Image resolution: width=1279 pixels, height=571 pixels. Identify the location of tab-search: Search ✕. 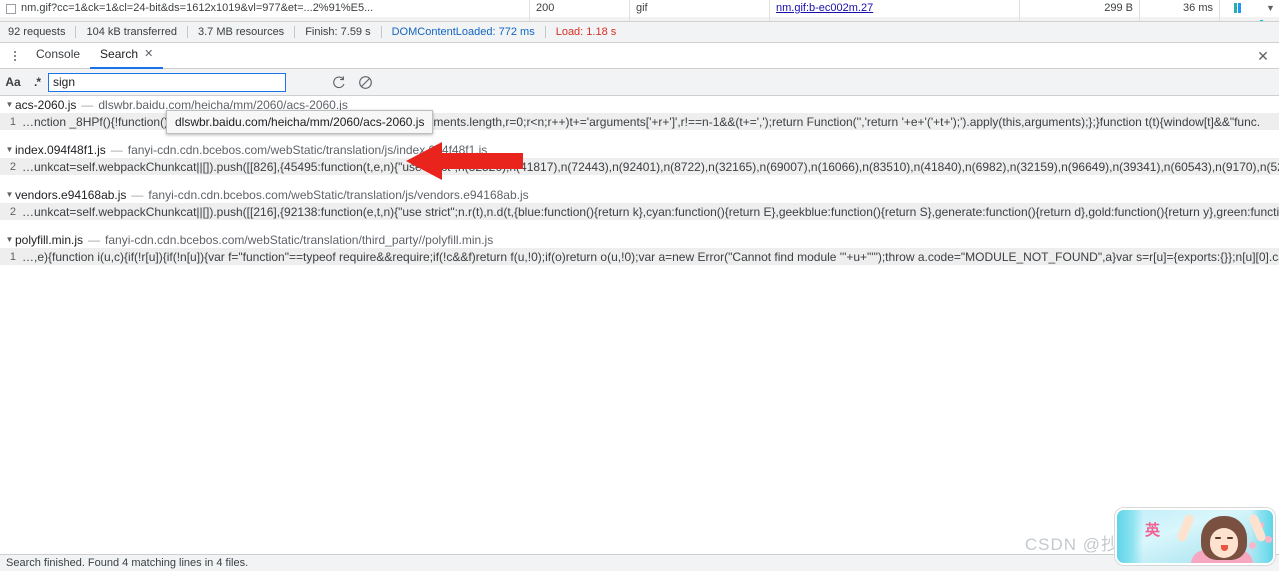
(127, 56).